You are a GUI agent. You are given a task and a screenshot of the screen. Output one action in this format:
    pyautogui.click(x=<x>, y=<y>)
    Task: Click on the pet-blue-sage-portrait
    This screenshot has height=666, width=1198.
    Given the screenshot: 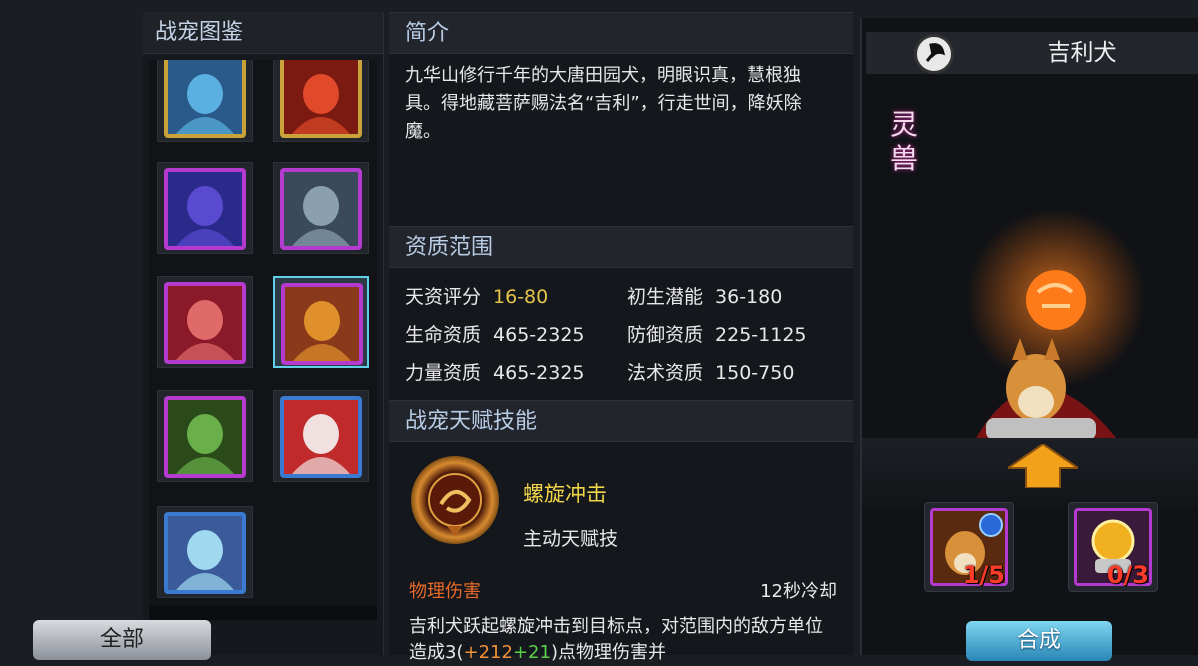 What is the action you would take?
    pyautogui.click(x=205, y=99)
    